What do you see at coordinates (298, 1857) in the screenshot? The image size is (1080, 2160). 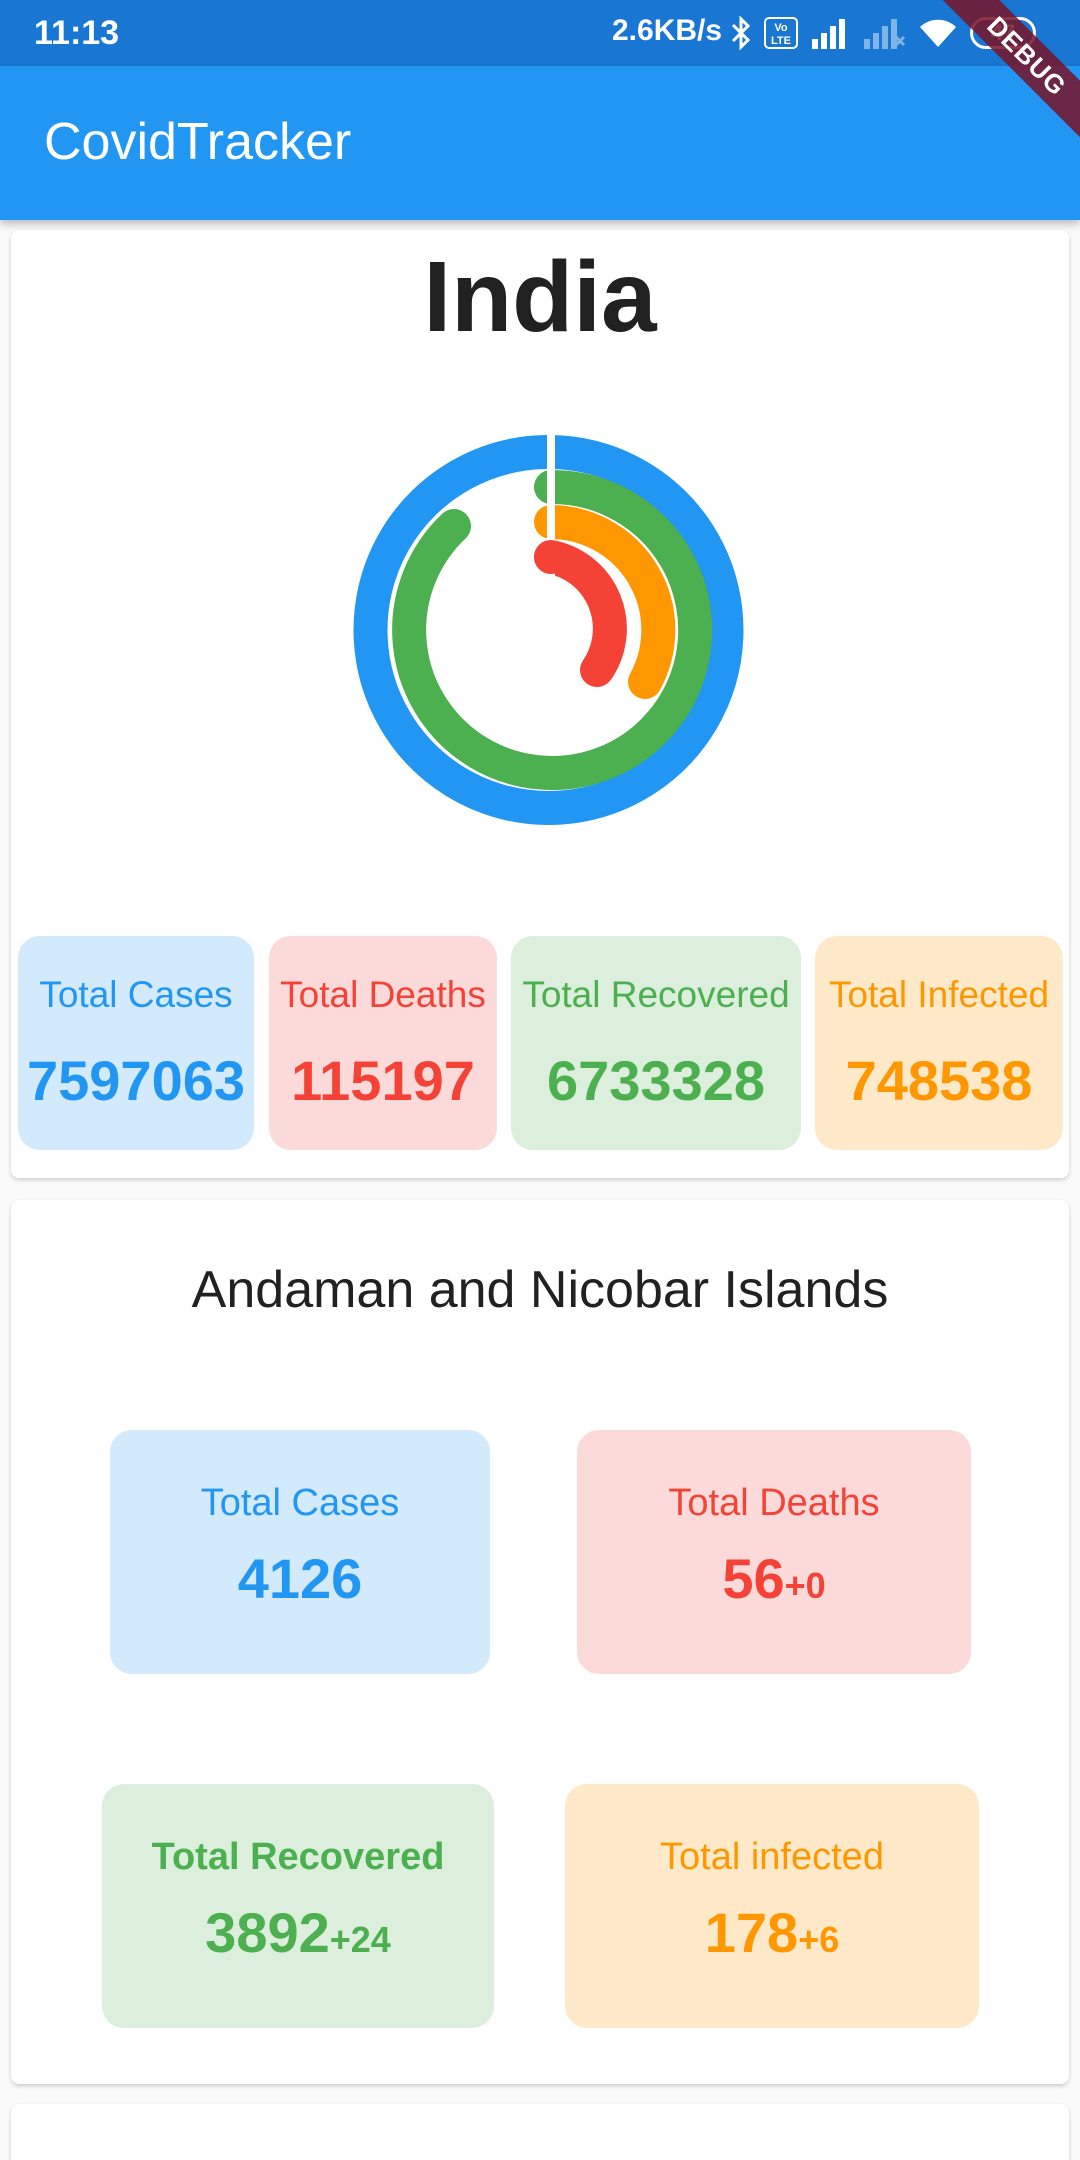 I see `state-total-recovered-label: Total Recovered` at bounding box center [298, 1857].